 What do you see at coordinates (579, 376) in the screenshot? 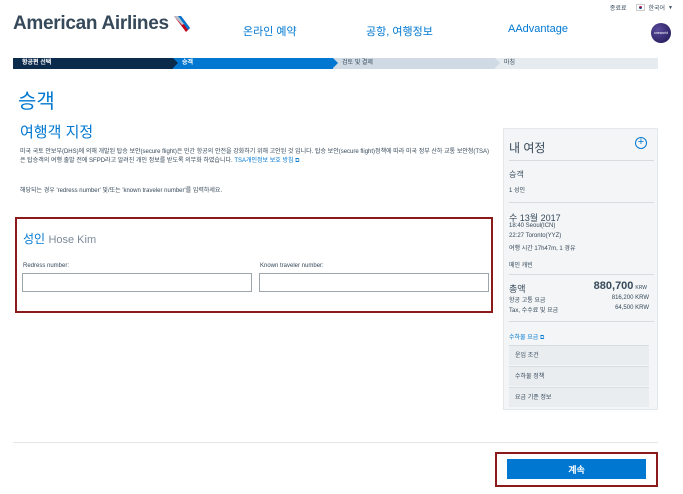
I see `baggage-policy-button: 수하물 정책` at bounding box center [579, 376].